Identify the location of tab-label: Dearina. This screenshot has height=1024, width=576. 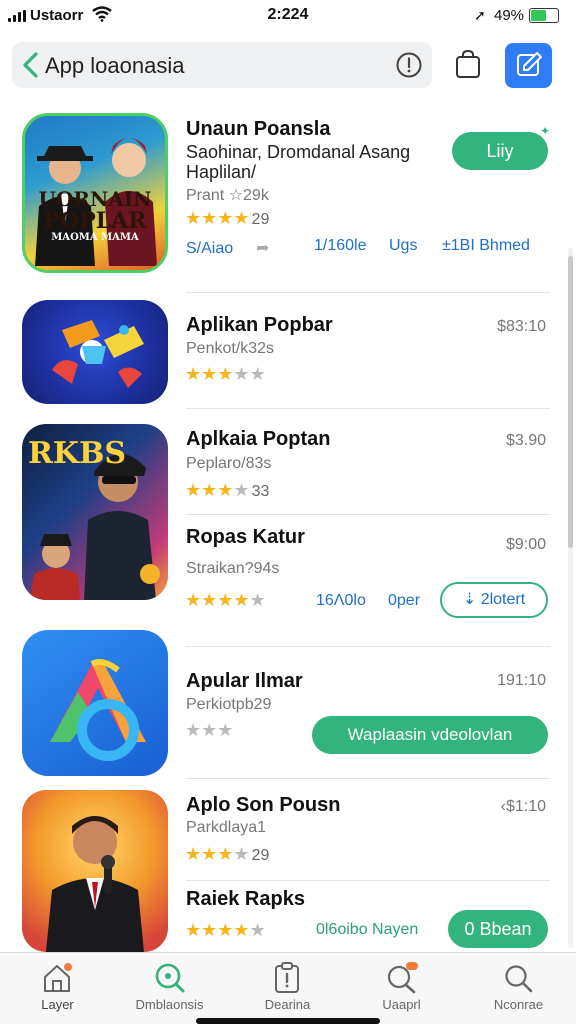
(287, 1004).